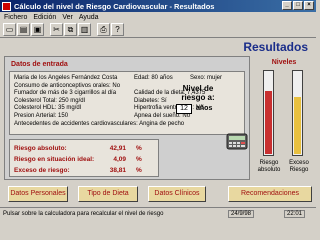  Describe the element at coordinates (139, 159) in the screenshot. I see `riesgo-ideal-unit: %` at that location.